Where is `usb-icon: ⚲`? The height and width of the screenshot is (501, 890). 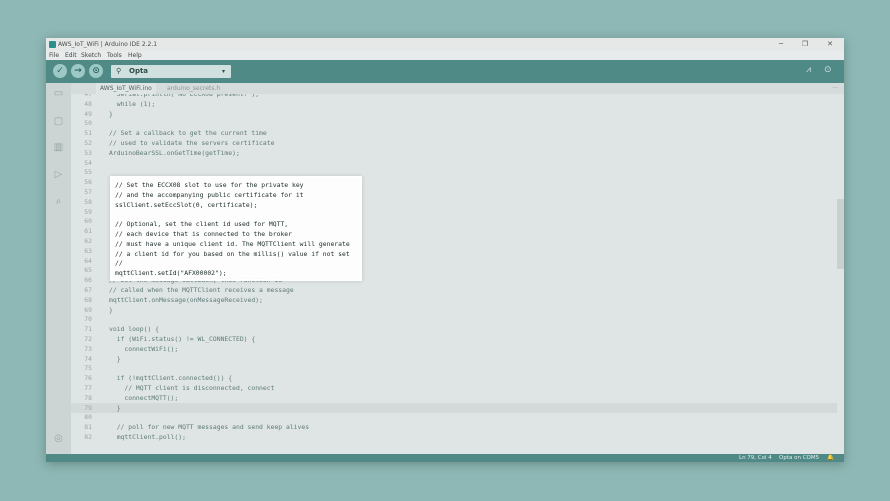 usb-icon: ⚲ is located at coordinates (119, 71).